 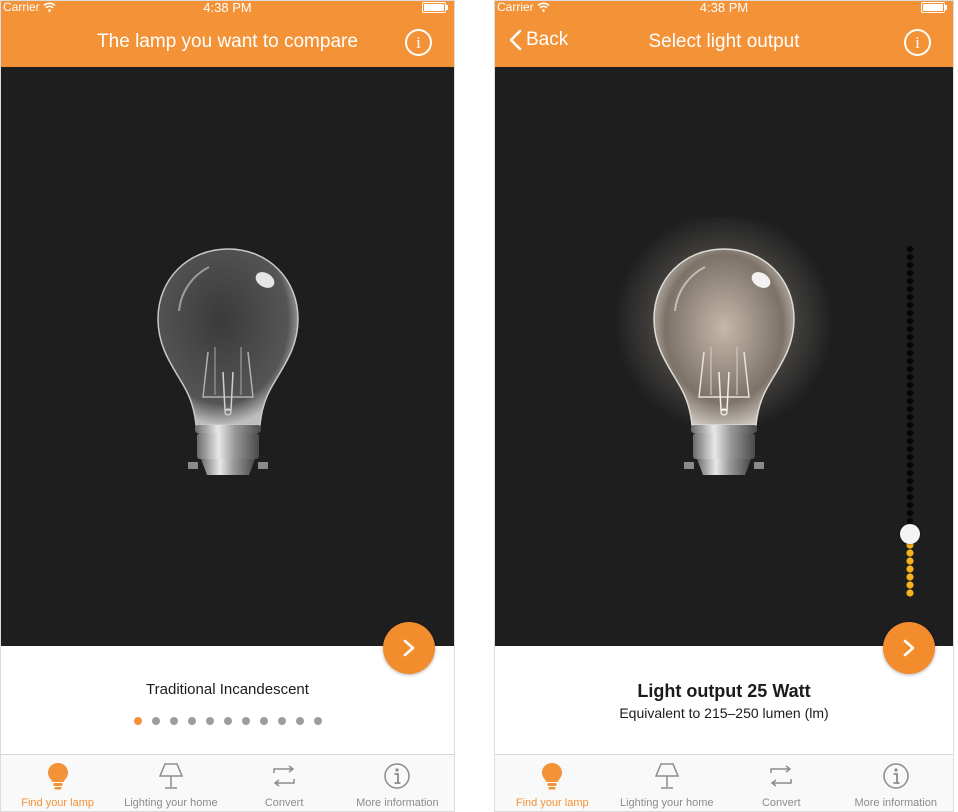 What do you see at coordinates (724, 713) in the screenshot?
I see `lumen-equivalent-label: Equivalent to 215–250 lumen (lm)` at bounding box center [724, 713].